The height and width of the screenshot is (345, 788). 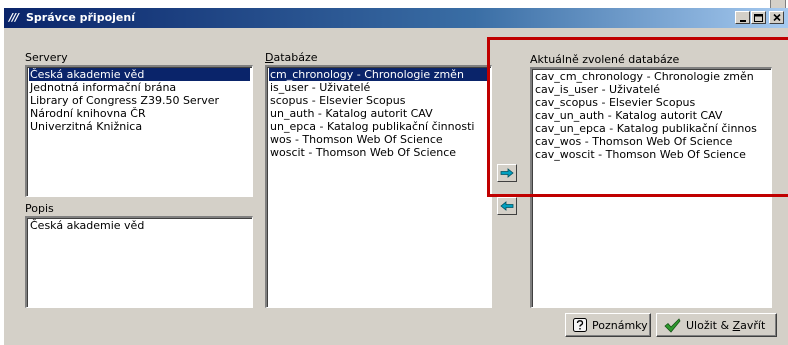 I want to click on database-item: is_user - Uživatelé, so click(x=379, y=87).